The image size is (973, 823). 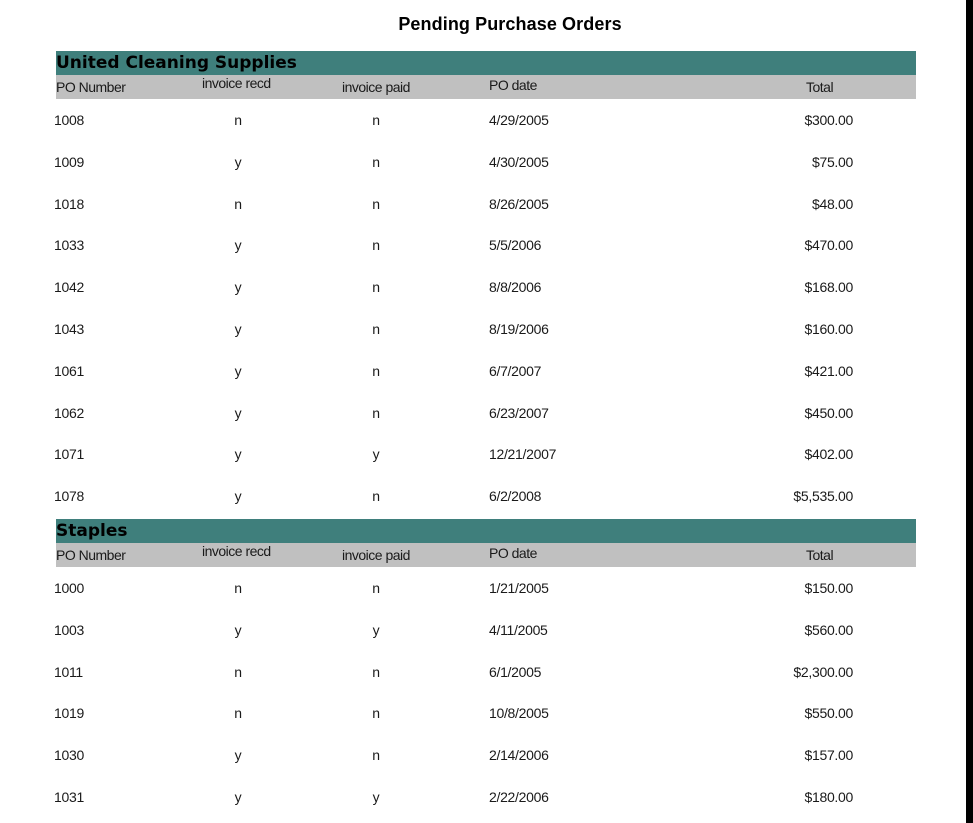 I want to click on page-edge-divider, so click(x=969, y=411).